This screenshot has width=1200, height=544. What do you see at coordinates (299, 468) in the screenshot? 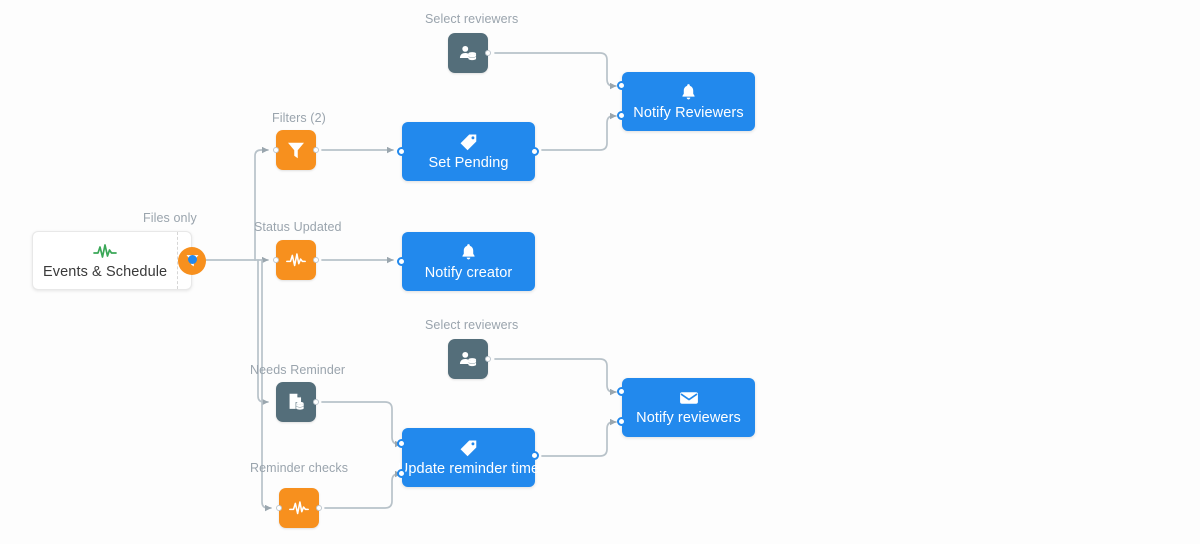
I see `caption-reminder-checks: Reminder checks` at bounding box center [299, 468].